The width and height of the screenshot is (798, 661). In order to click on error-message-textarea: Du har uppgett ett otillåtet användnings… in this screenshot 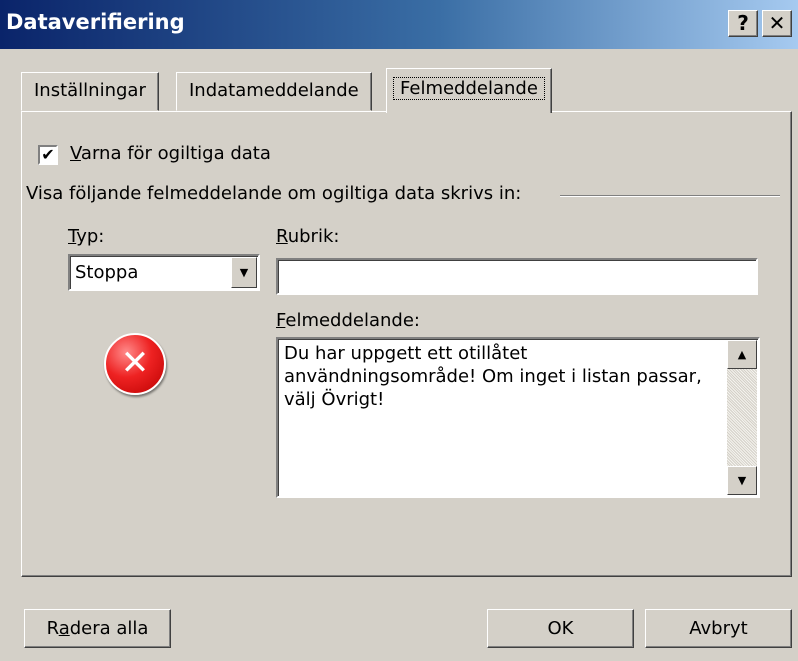, I will do `click(518, 417)`.